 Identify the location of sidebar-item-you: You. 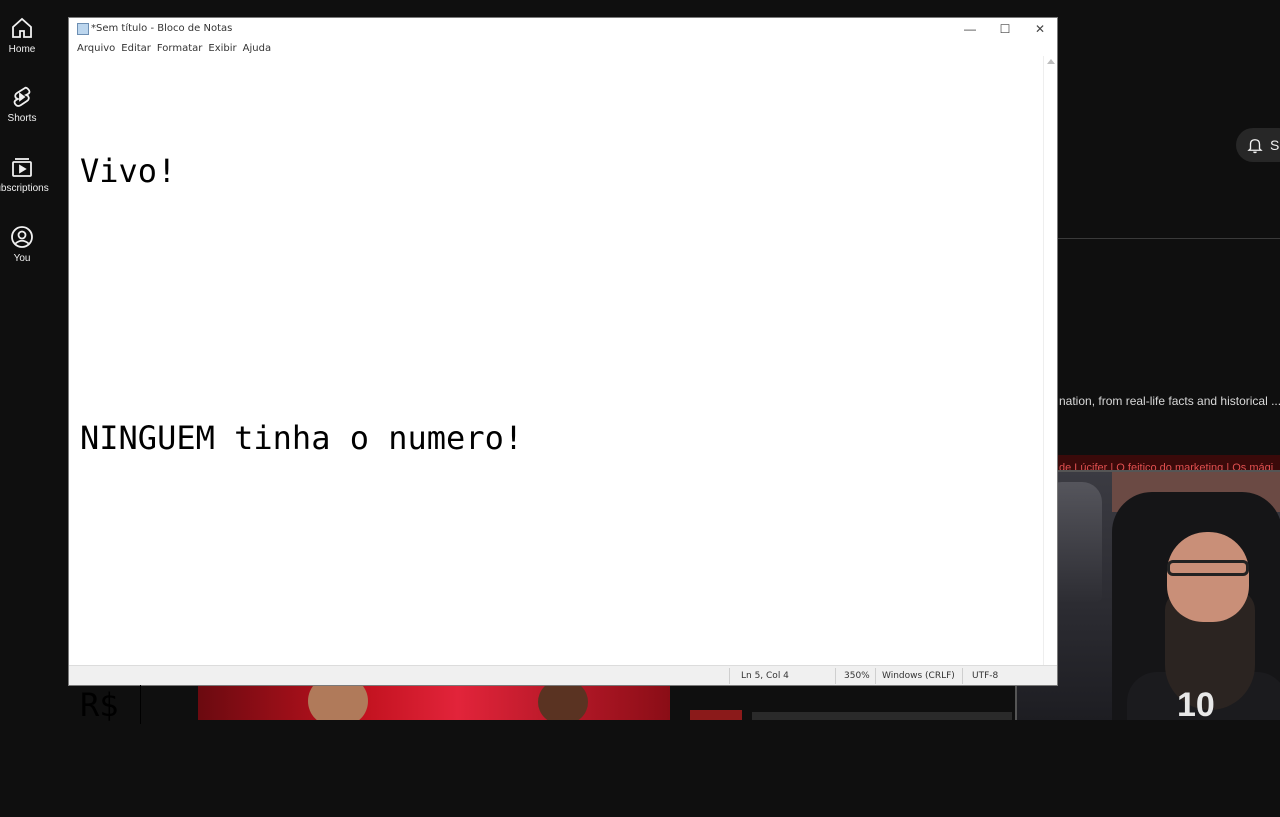
(22, 244).